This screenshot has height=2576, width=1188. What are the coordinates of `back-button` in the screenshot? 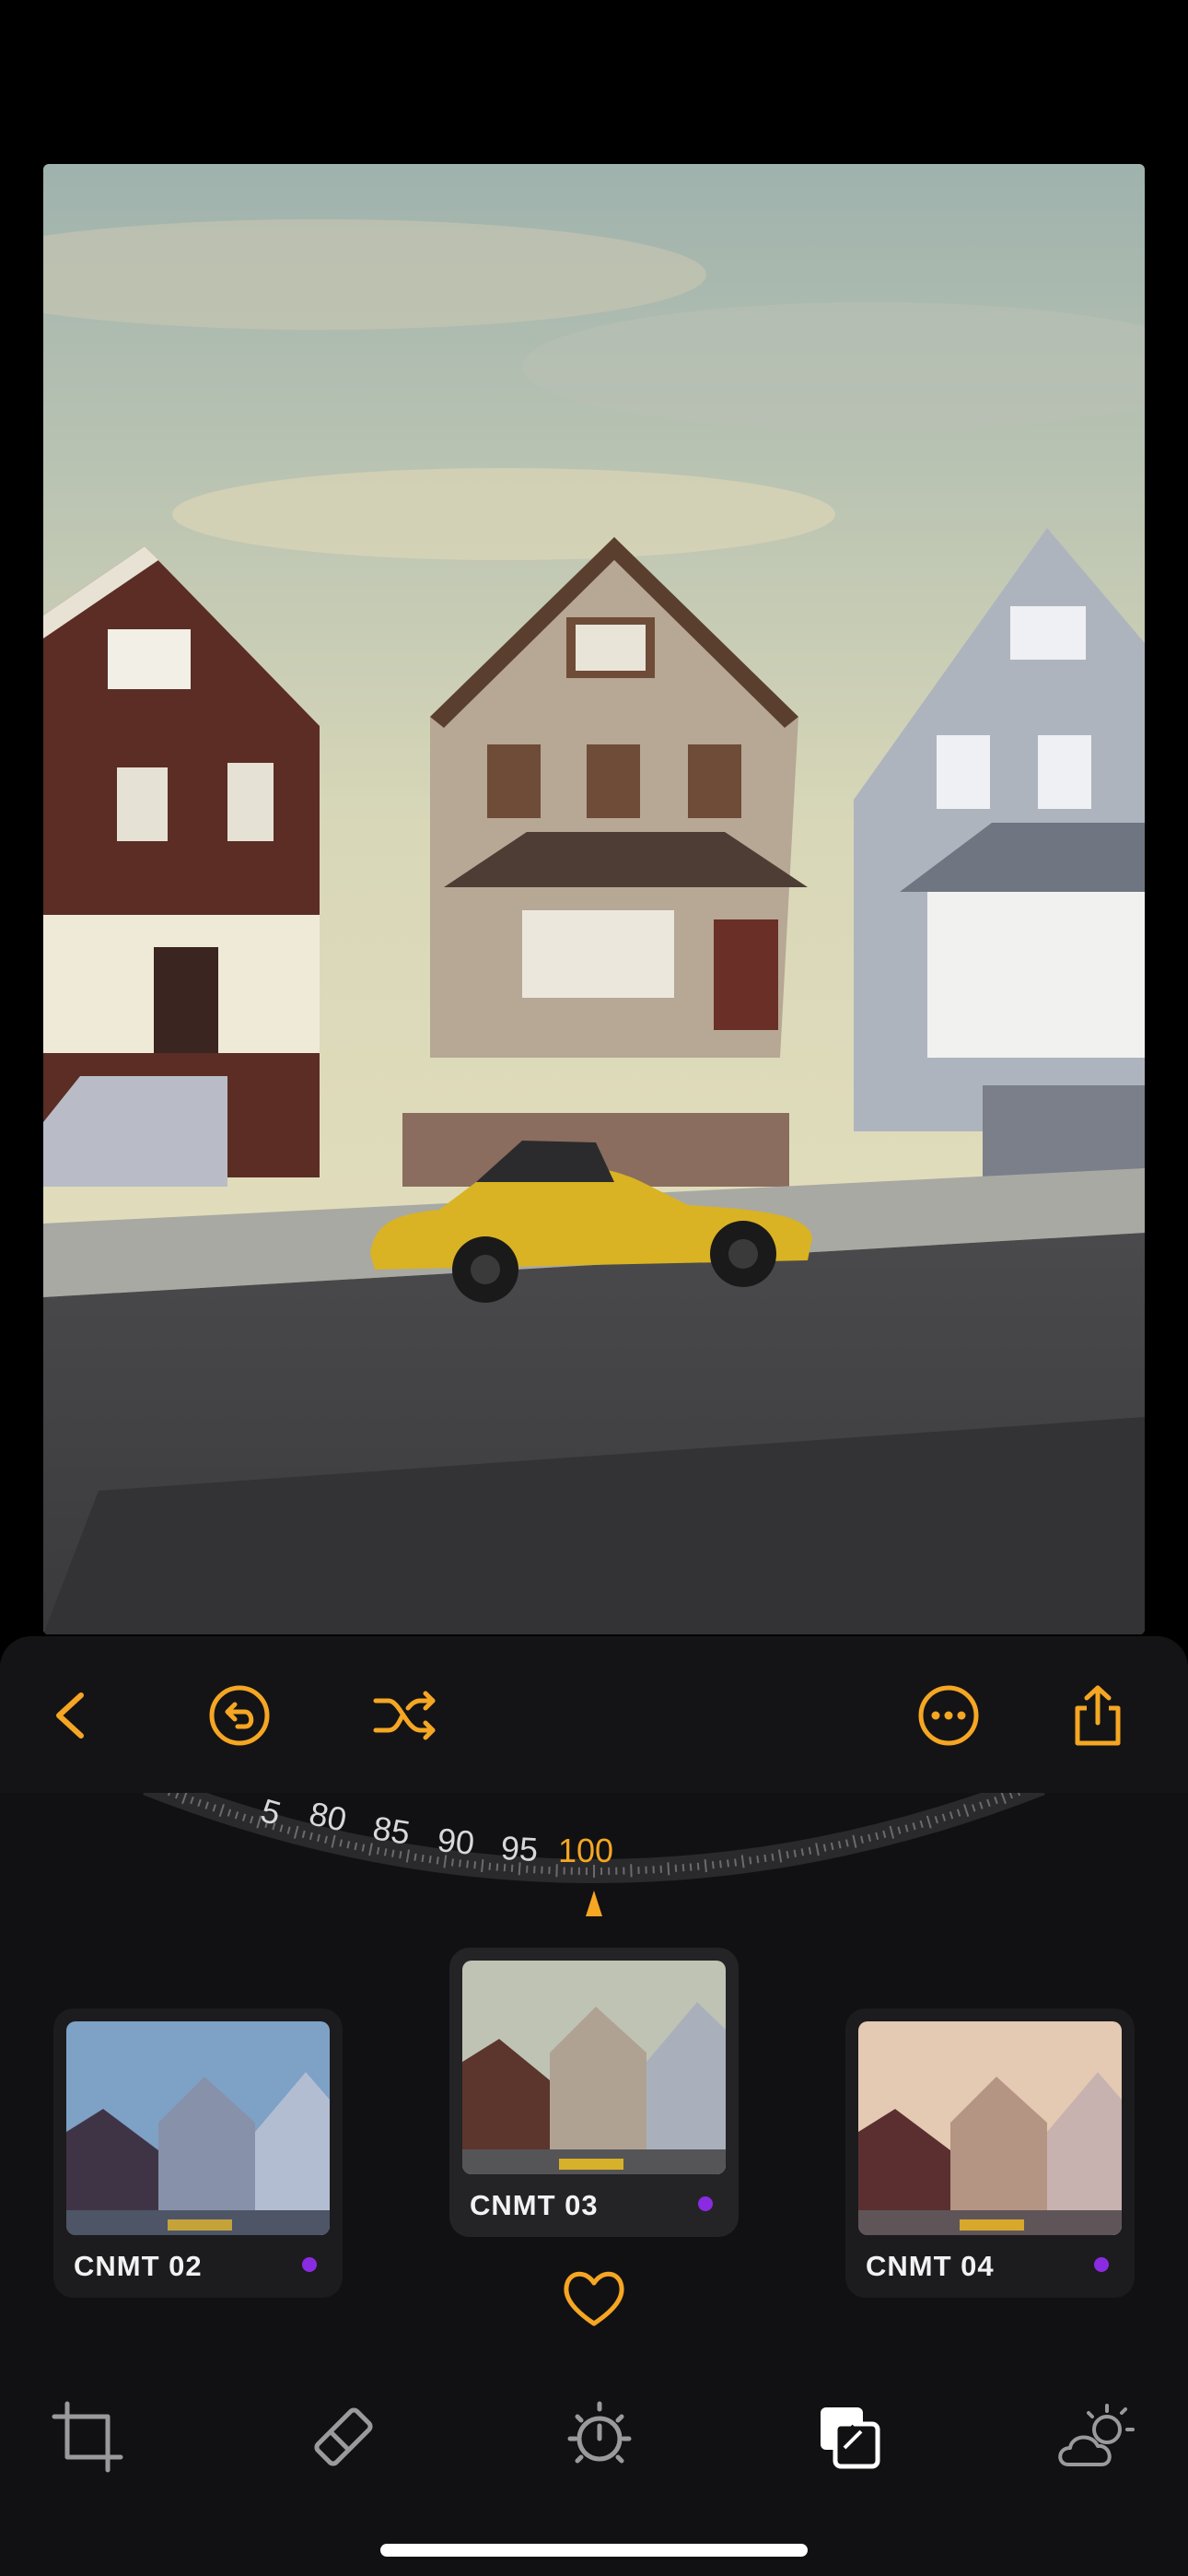 It's located at (72, 1715).